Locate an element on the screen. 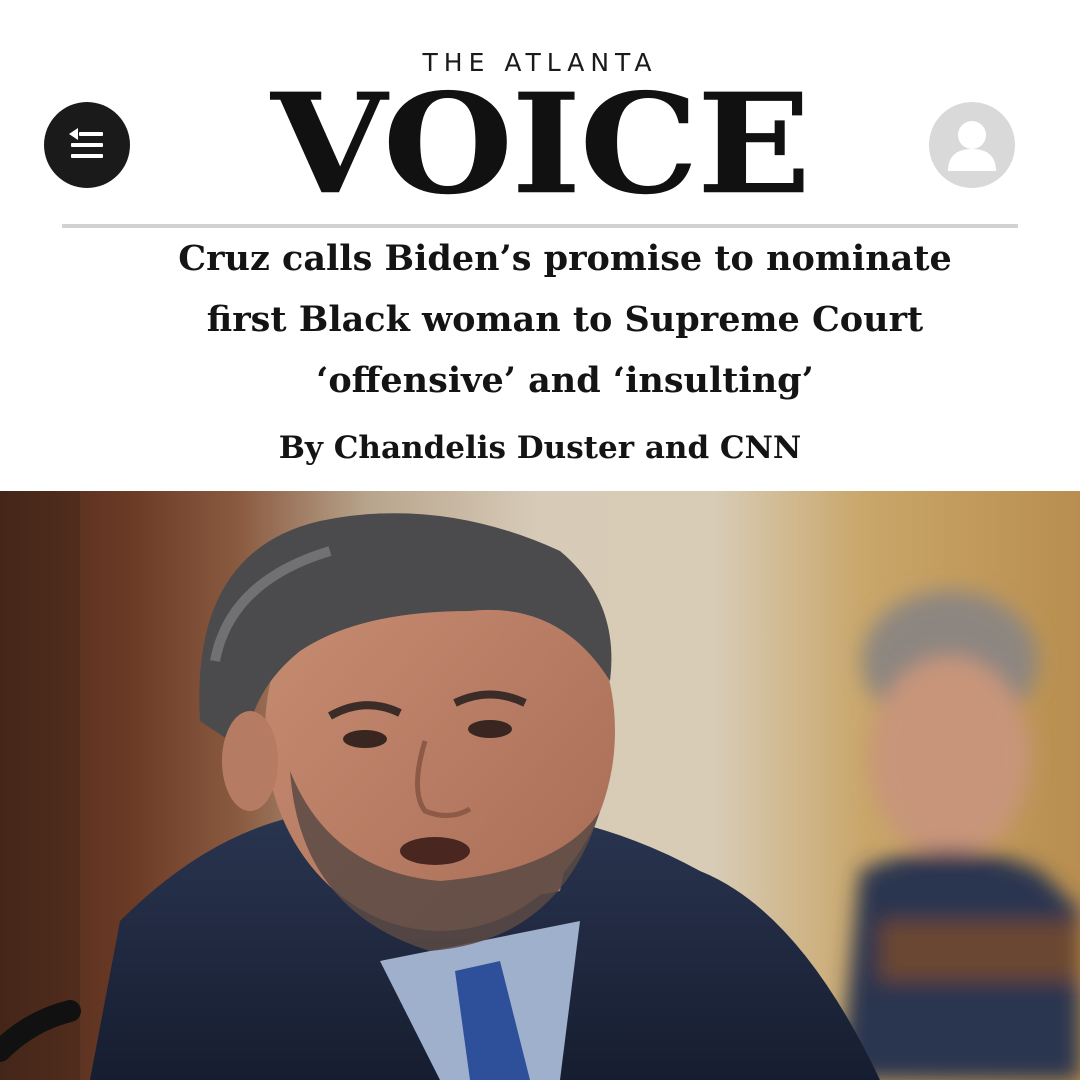  headline-line-3: ‘offensive’ and ‘insulting’ is located at coordinates (565, 380).